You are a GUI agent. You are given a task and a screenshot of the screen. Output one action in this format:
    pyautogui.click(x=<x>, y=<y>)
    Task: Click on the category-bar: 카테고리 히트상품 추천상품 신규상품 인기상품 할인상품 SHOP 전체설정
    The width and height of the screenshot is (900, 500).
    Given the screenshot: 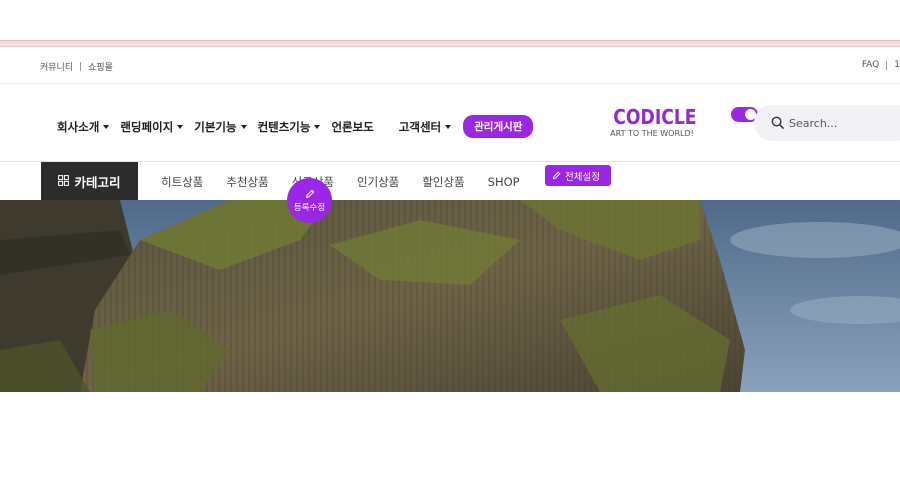 What is the action you would take?
    pyautogui.click(x=450, y=181)
    